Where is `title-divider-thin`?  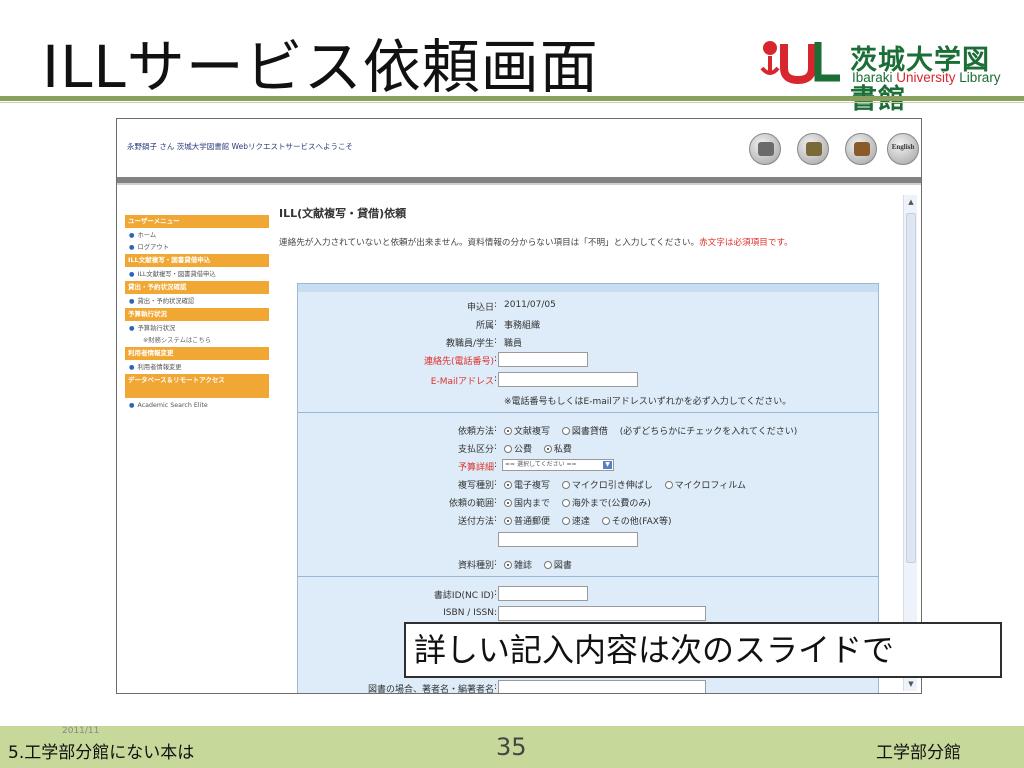 title-divider-thin is located at coordinates (512, 102).